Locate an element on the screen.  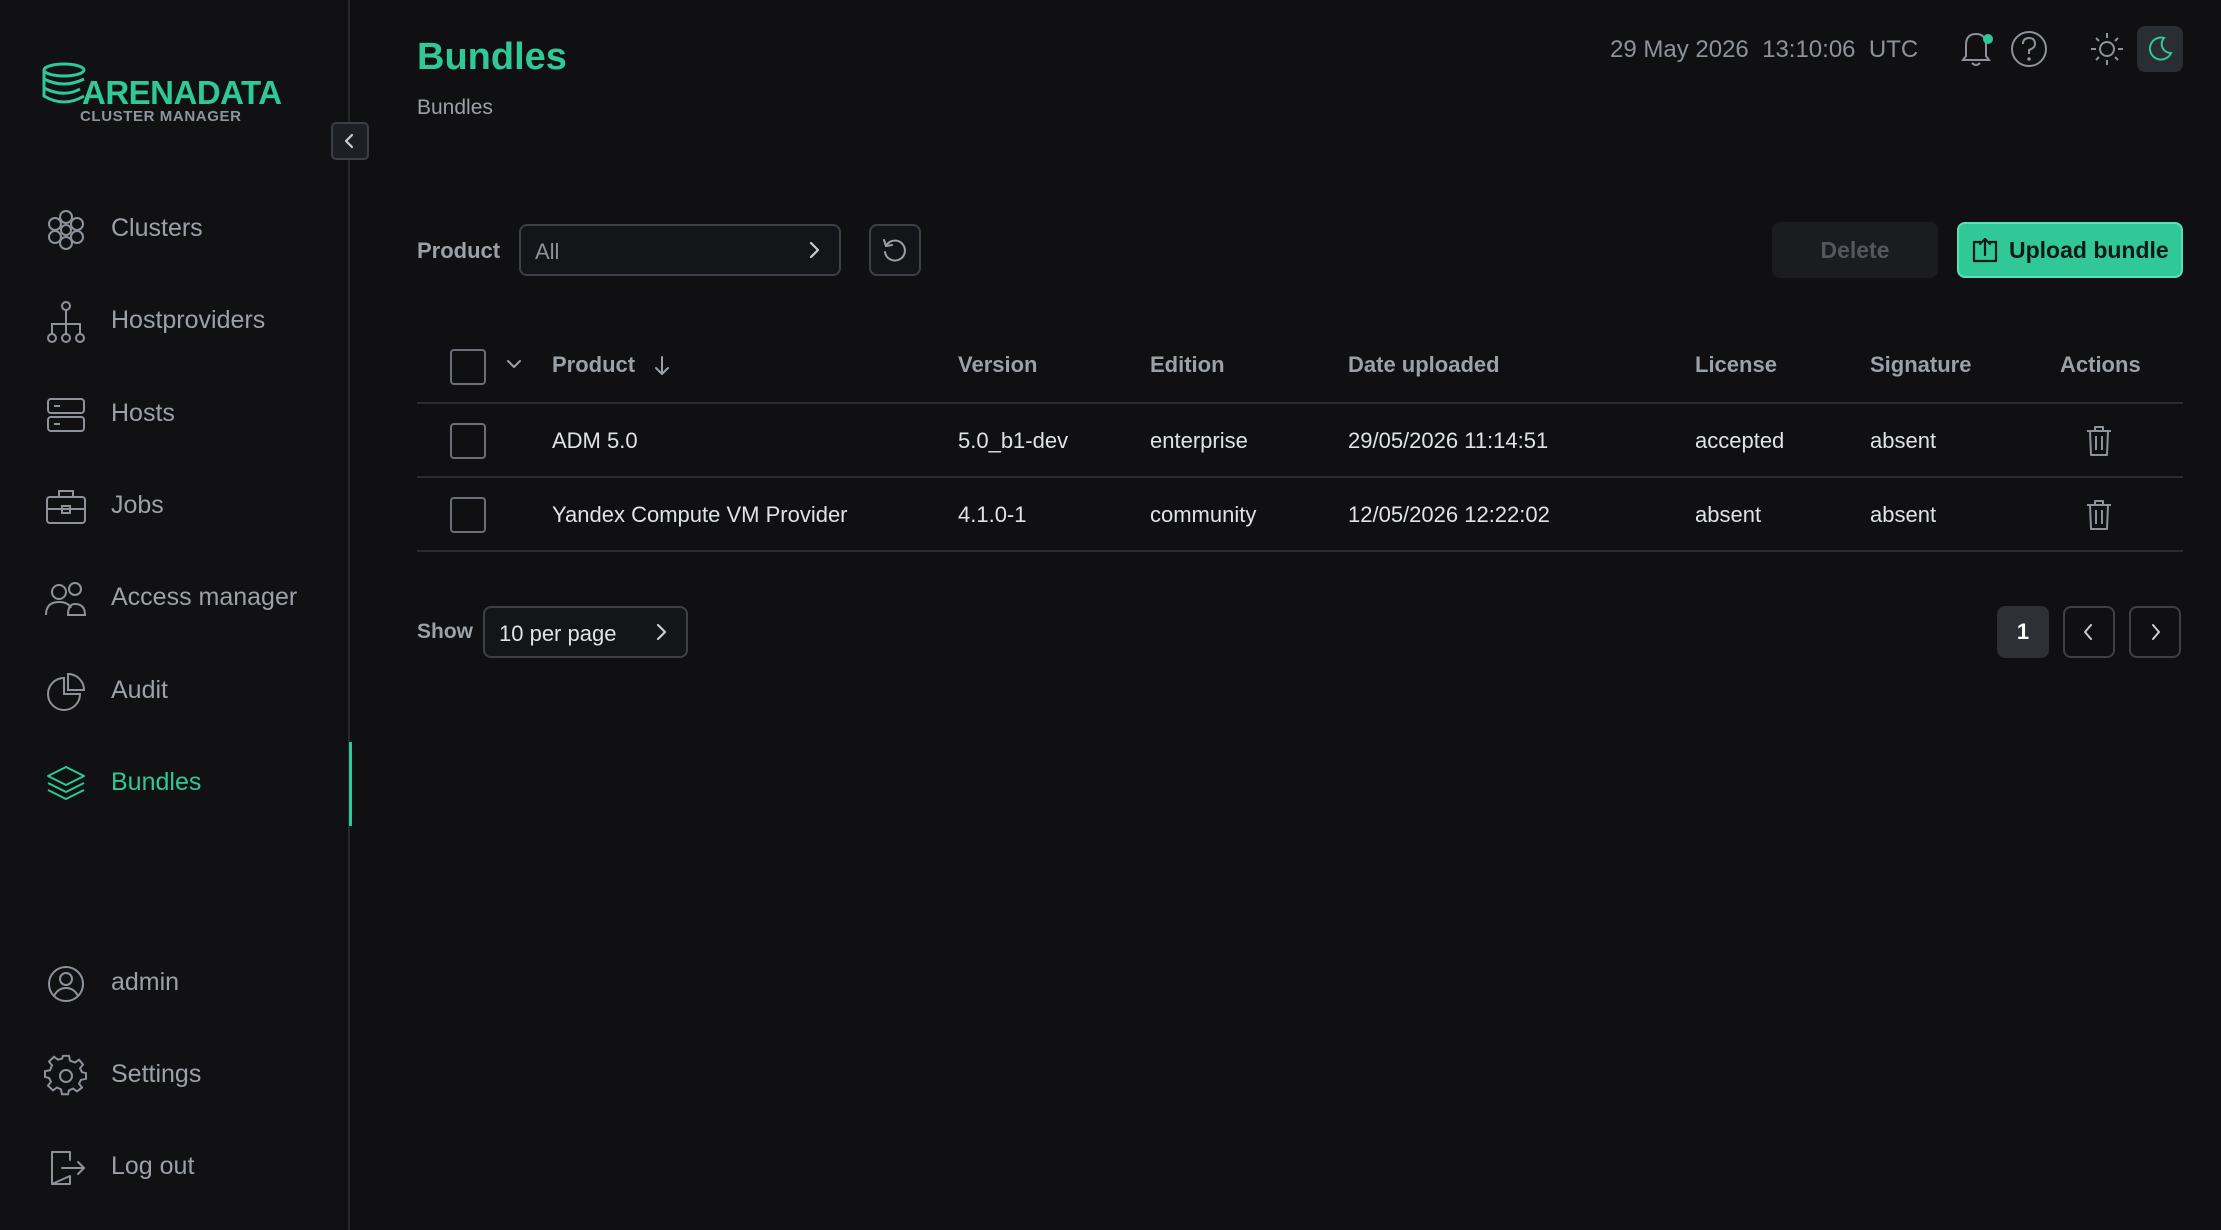
arenadata-logo: ARENADATA CLUSTER MANAGER is located at coordinates (162, 95).